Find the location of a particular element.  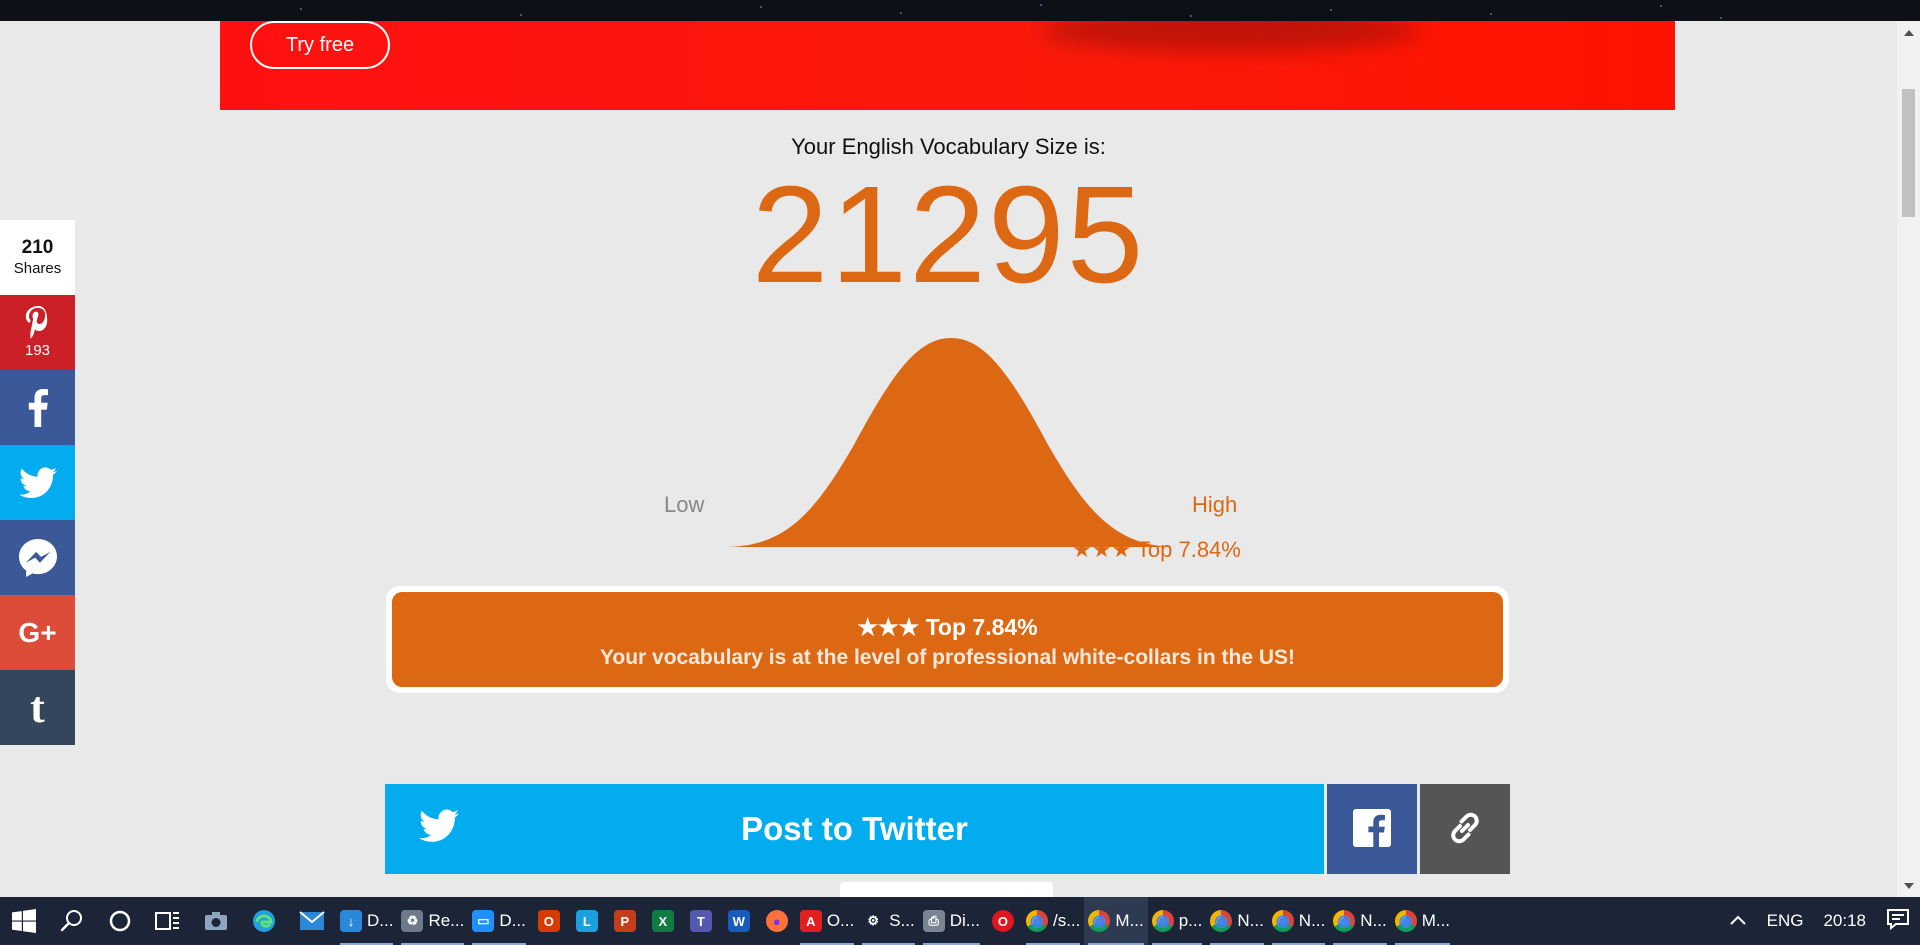

l-app: L is located at coordinates (587, 921).